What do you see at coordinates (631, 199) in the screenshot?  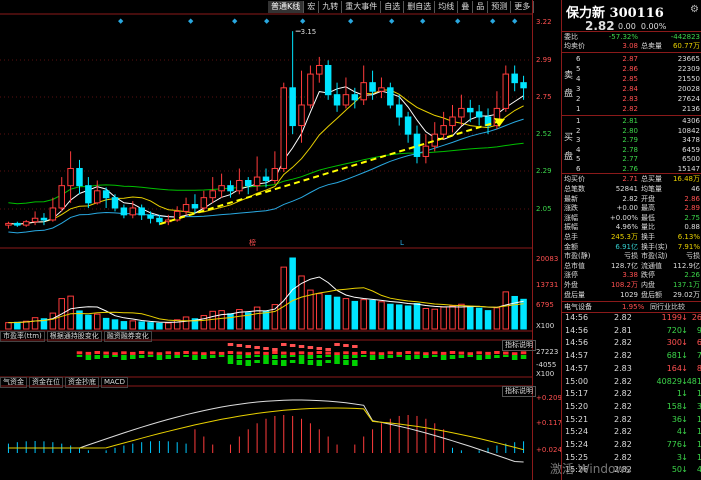 I see `stat-row: 最新 2.82 开盘 2.86` at bounding box center [631, 199].